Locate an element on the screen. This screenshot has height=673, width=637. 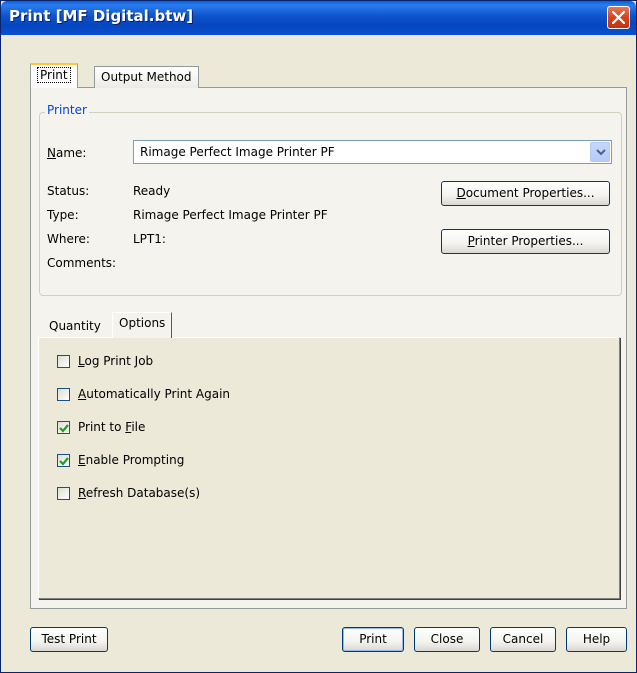
subtab-options: Options is located at coordinates (142, 325).